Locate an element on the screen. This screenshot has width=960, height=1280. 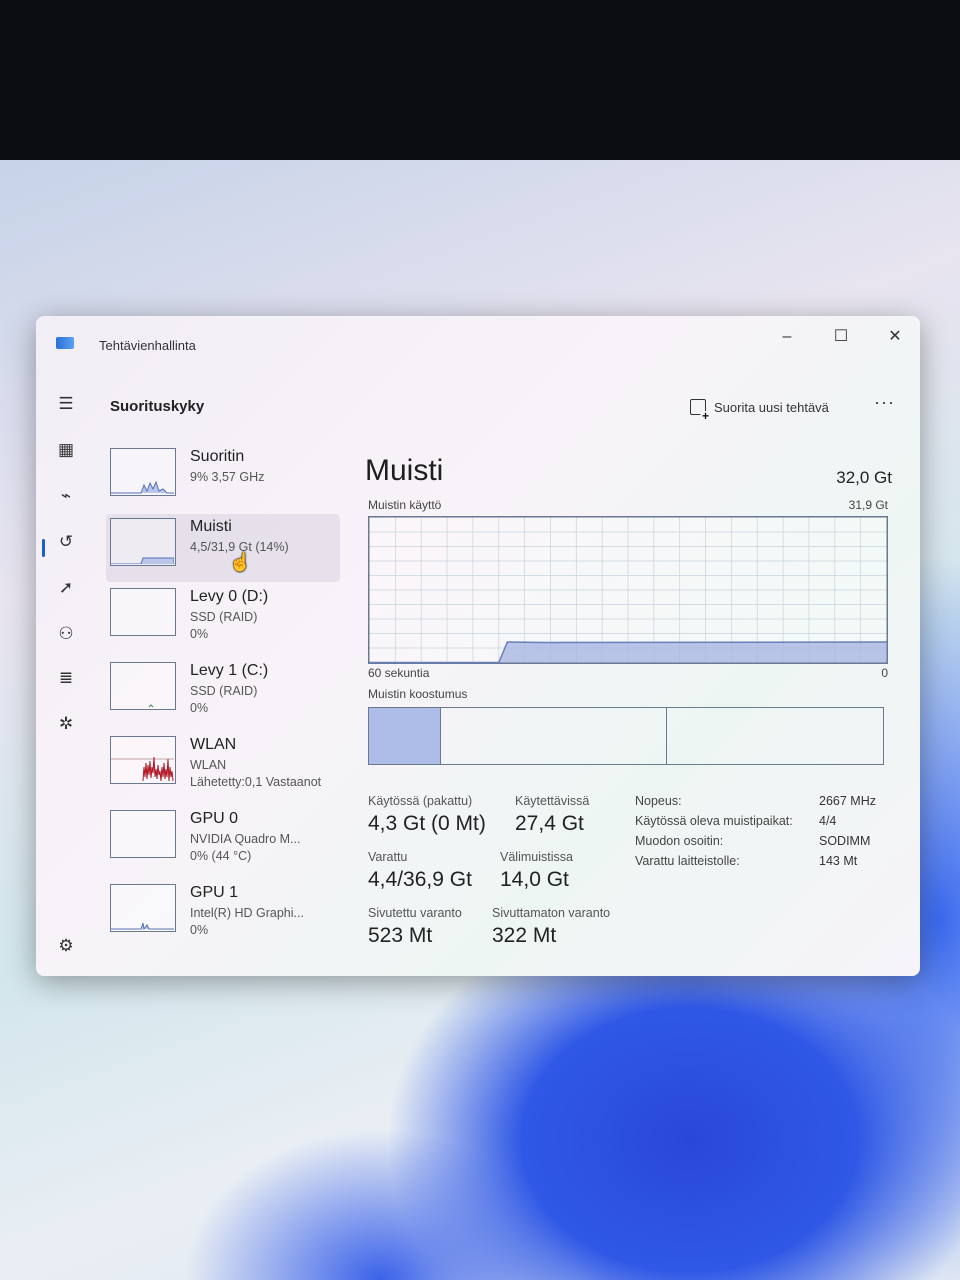
cpu-thumbnail-graph is located at coordinates (143, 472).